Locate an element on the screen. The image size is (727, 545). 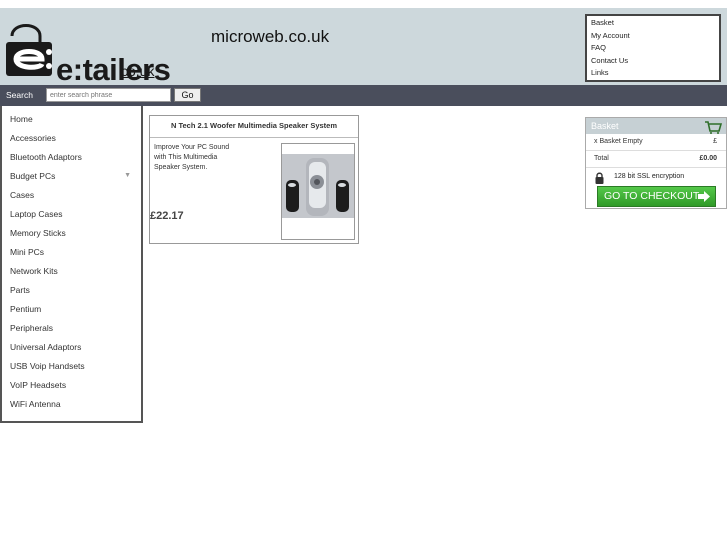
chevron-down-icon: ▼ is located at coordinates (127, 176).